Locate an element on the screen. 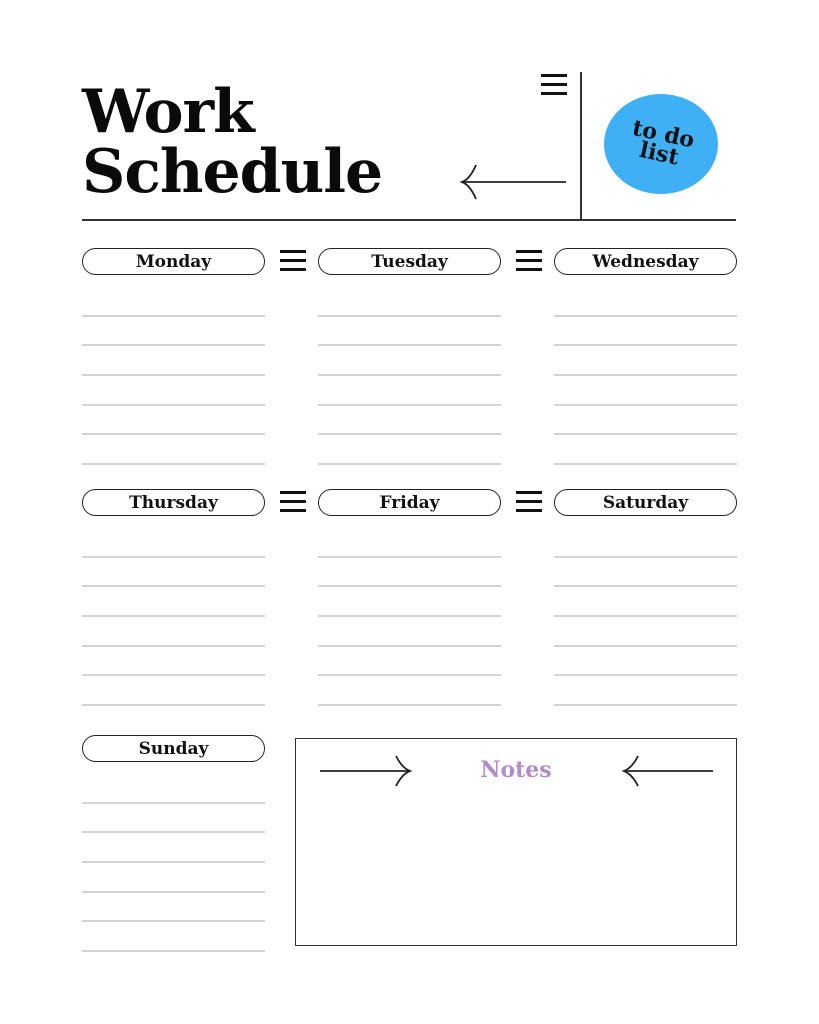 This screenshot has height=1024, width=819. notes-box: Notes is located at coordinates (516, 842).